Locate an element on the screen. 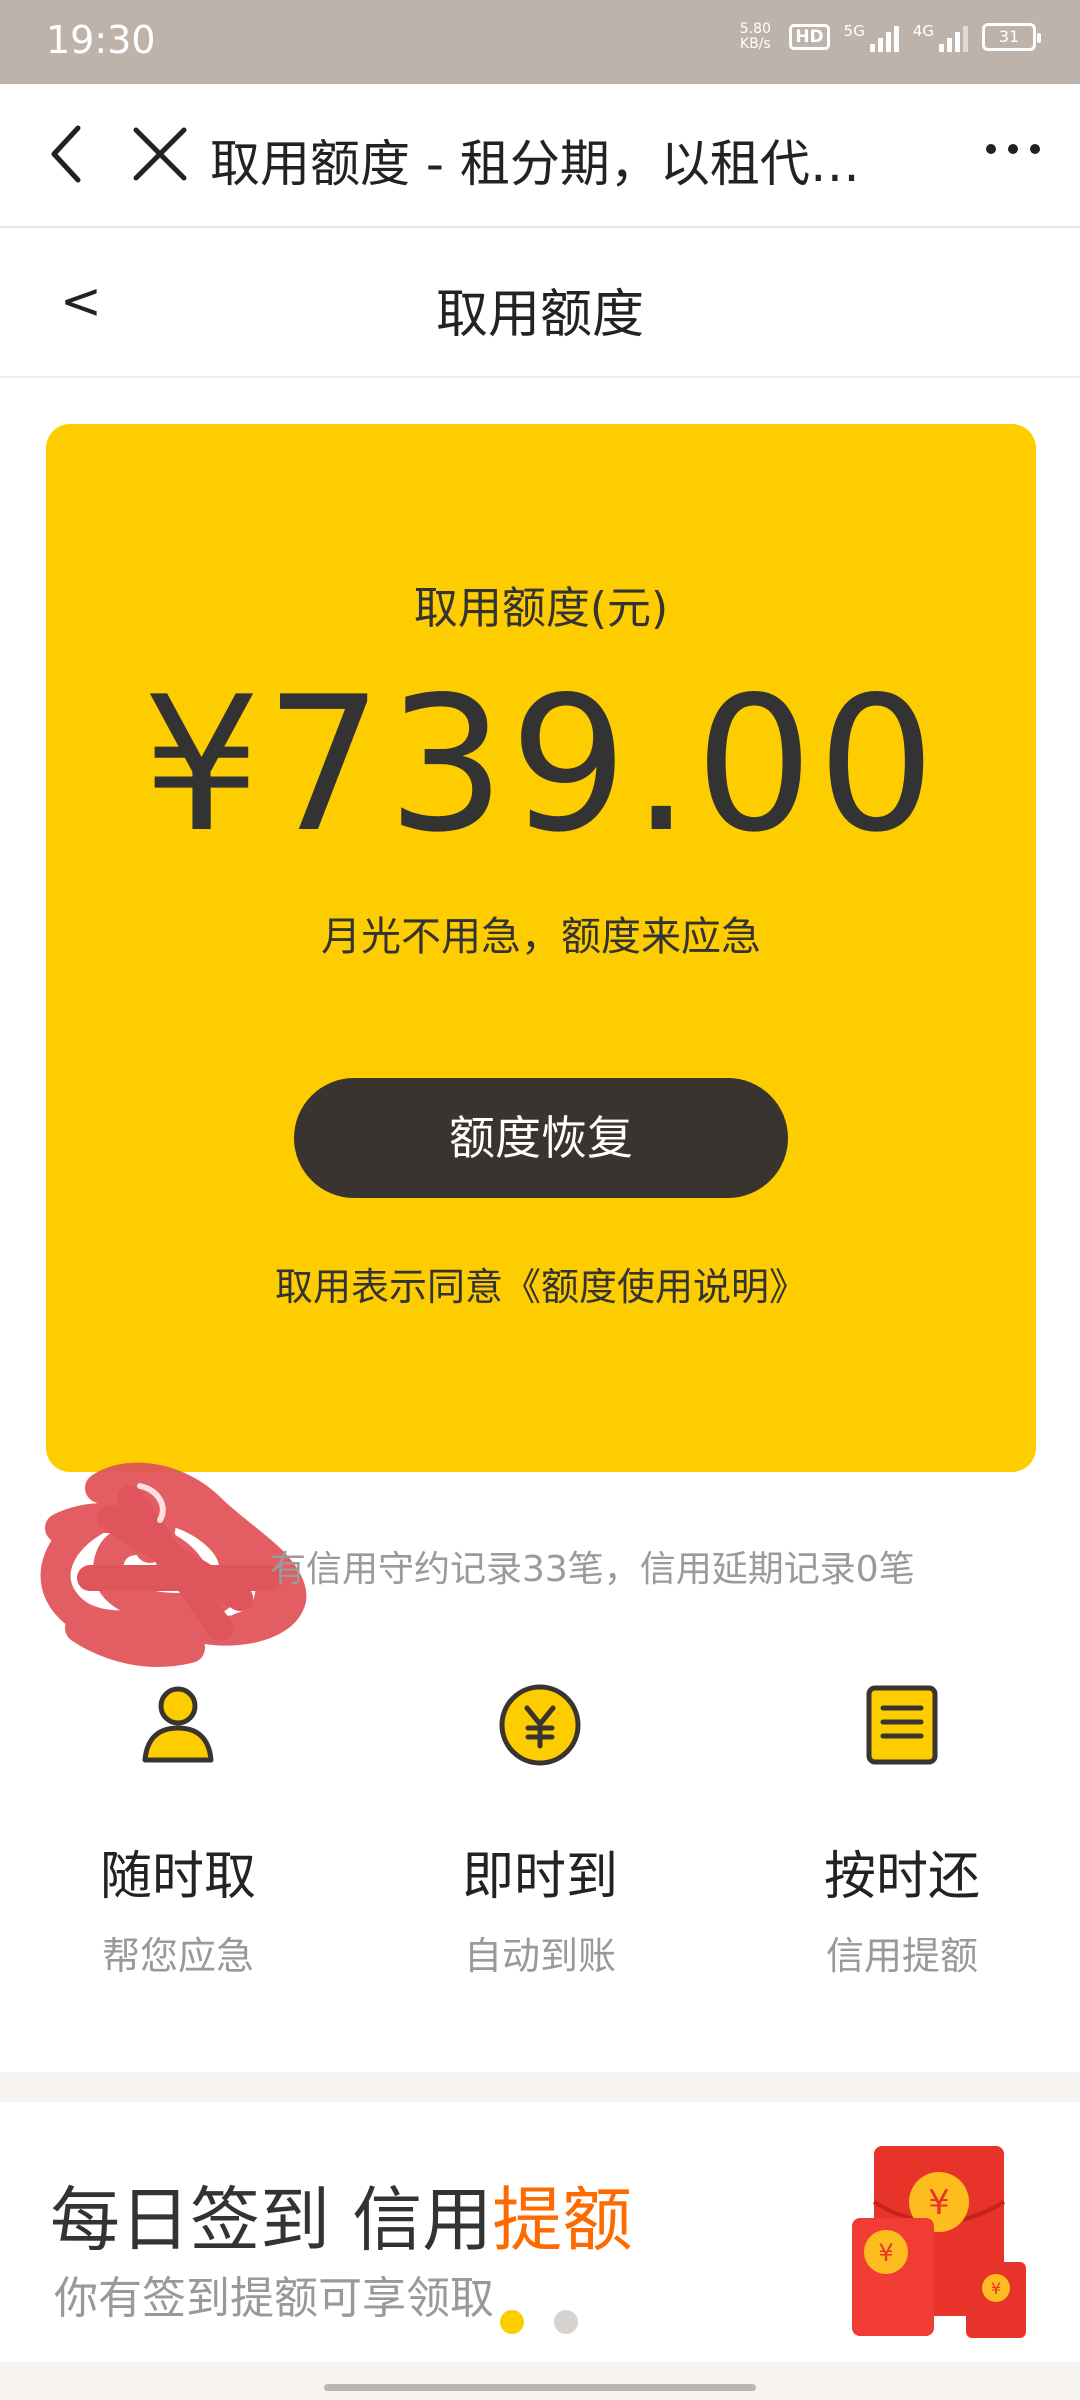 Image resolution: width=1080 pixels, height=2400 pixels. page-header: < 取用额度 is located at coordinates (540, 304).